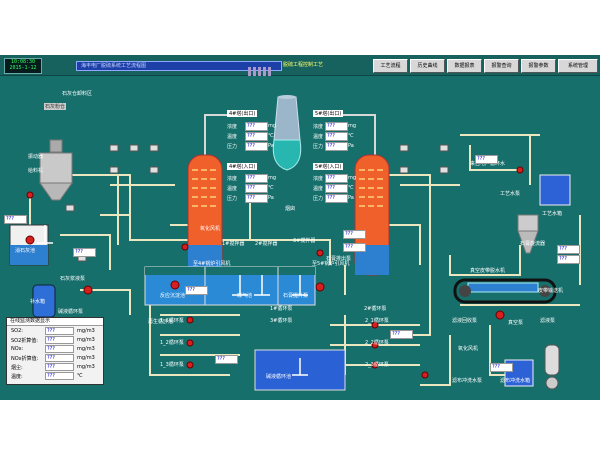 This screenshot has width=600, height=450. What do you see at coordinates (266, 244) in the screenshot?
I see `stirrer-2-label: 2#搅拌器` at bounding box center [266, 244].